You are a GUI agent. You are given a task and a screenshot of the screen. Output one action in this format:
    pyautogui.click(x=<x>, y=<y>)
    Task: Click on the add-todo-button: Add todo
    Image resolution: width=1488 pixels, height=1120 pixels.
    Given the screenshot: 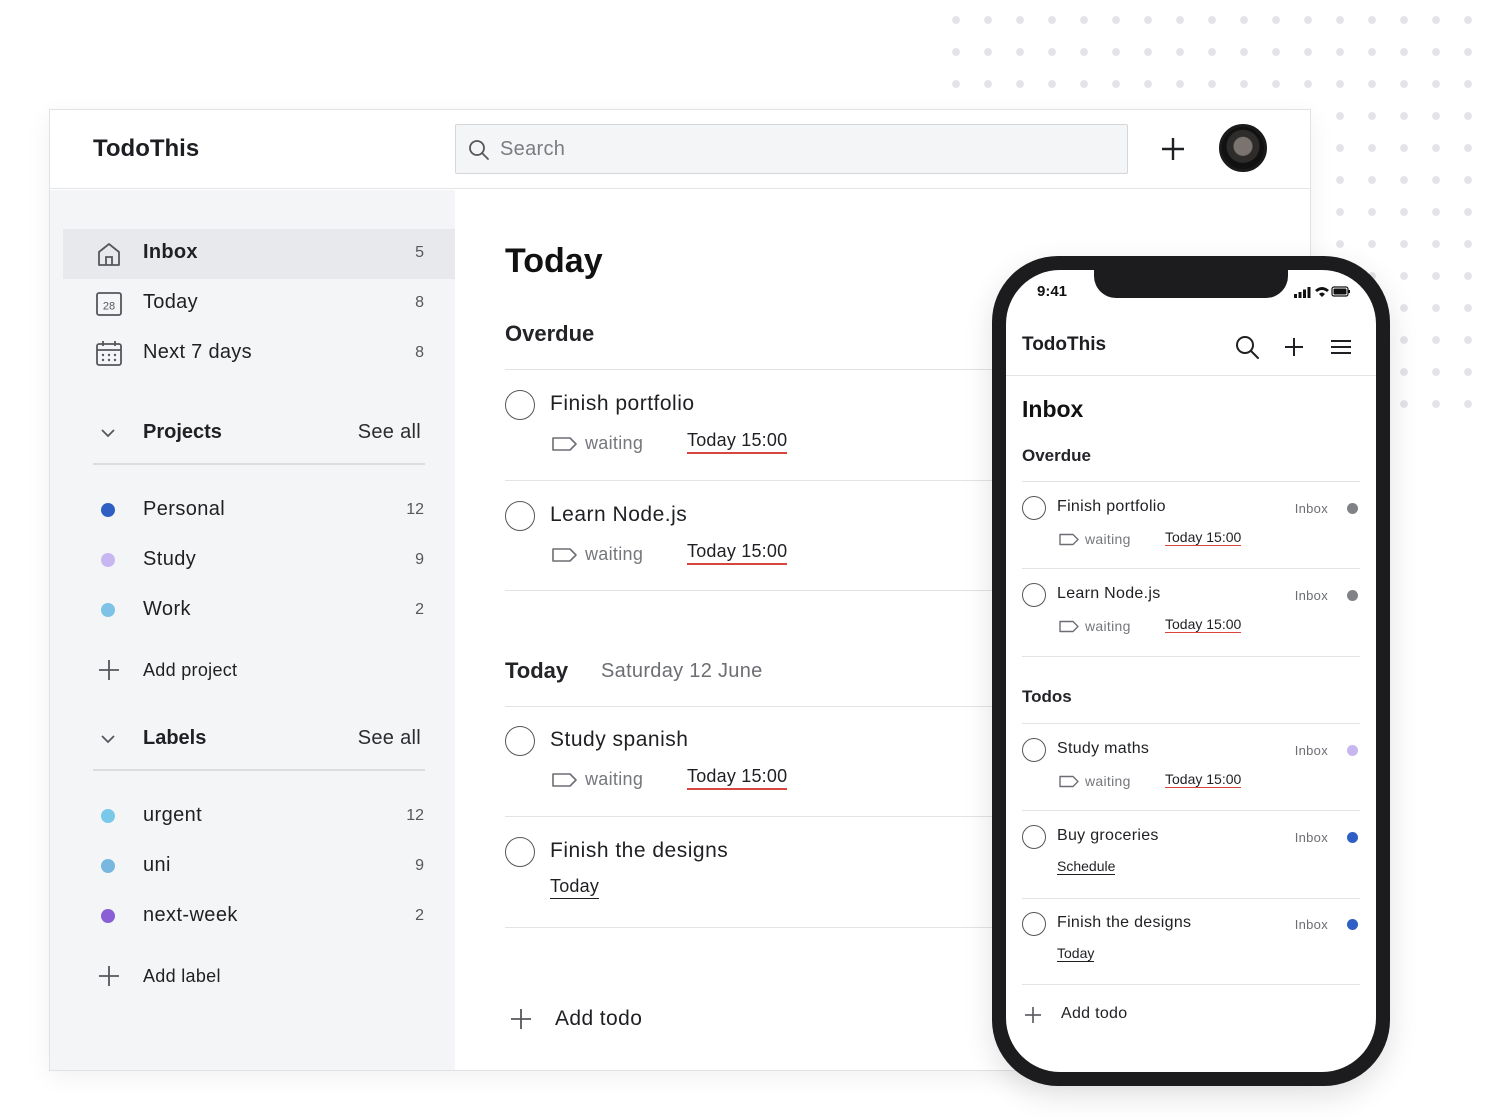 What is the action you would take?
    pyautogui.click(x=630, y=1018)
    